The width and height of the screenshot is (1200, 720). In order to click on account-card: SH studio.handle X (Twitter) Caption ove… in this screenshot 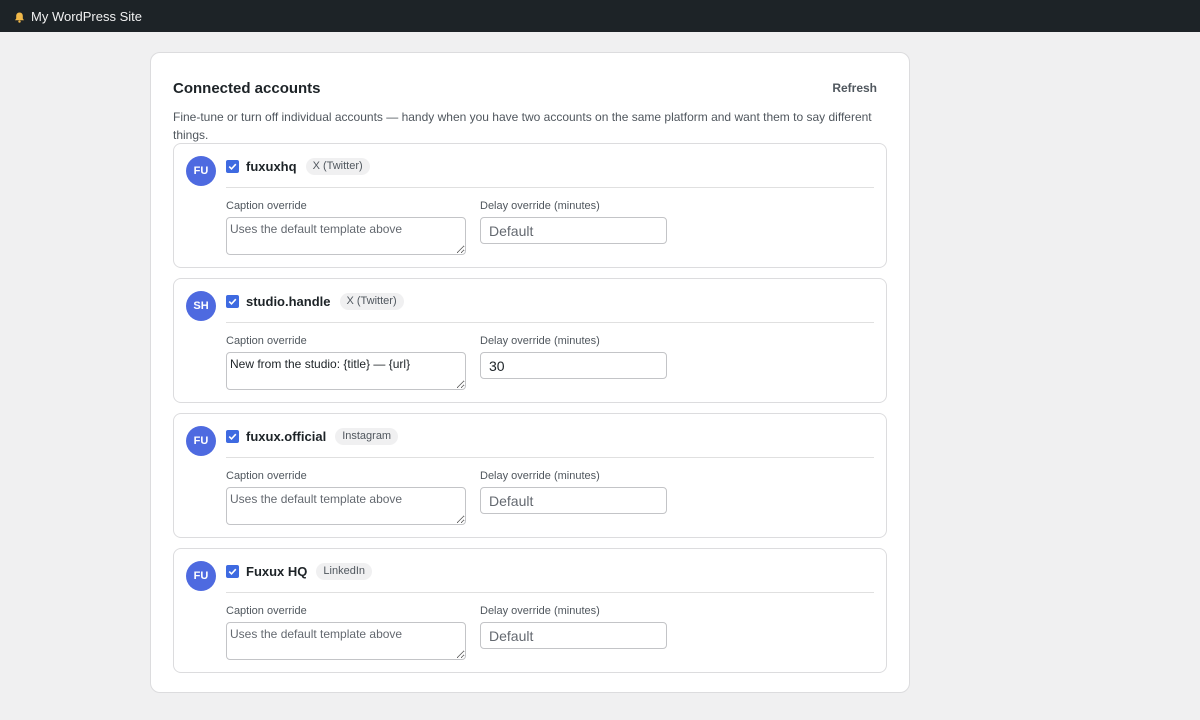, I will do `click(530, 340)`.